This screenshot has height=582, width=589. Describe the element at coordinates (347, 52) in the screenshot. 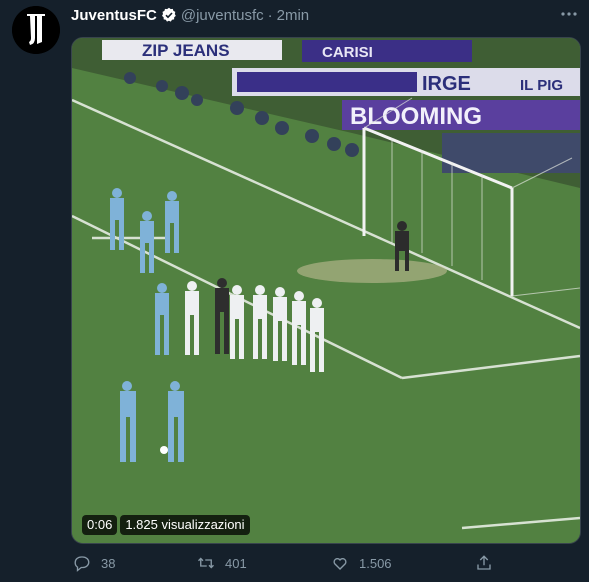

I see `billboard-text: CARISI` at that location.